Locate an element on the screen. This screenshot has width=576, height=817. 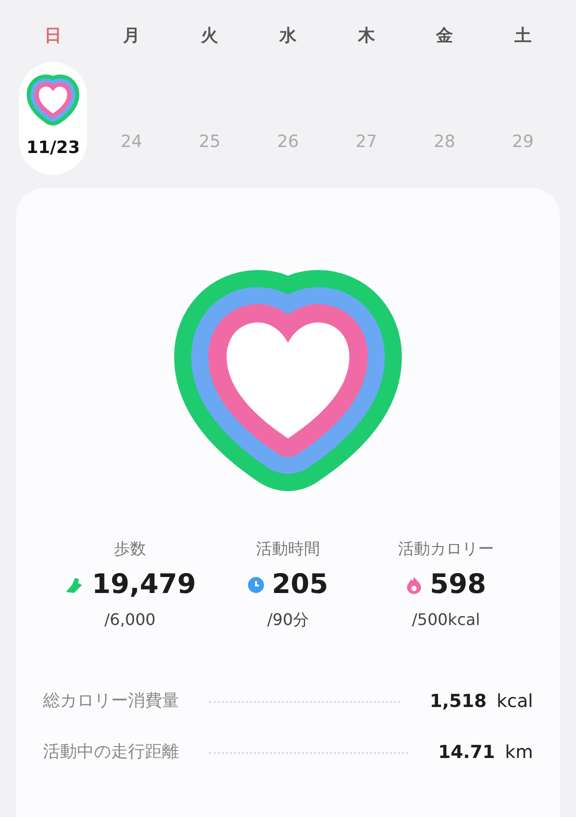
stat-goal: /90分 is located at coordinates (288, 620).